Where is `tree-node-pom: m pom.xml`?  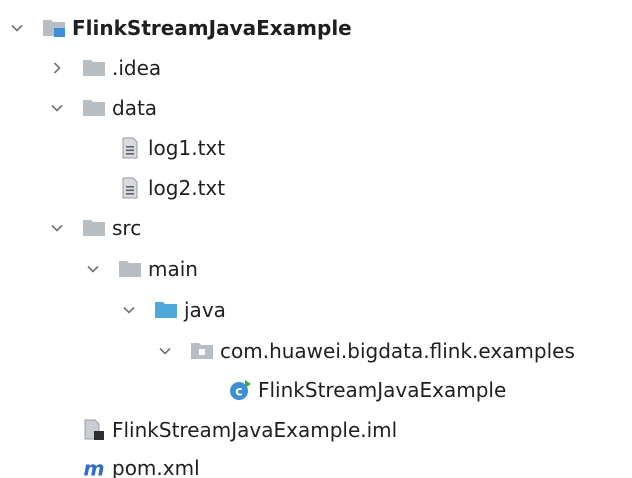 tree-node-pom: m pom.xml is located at coordinates (141, 463).